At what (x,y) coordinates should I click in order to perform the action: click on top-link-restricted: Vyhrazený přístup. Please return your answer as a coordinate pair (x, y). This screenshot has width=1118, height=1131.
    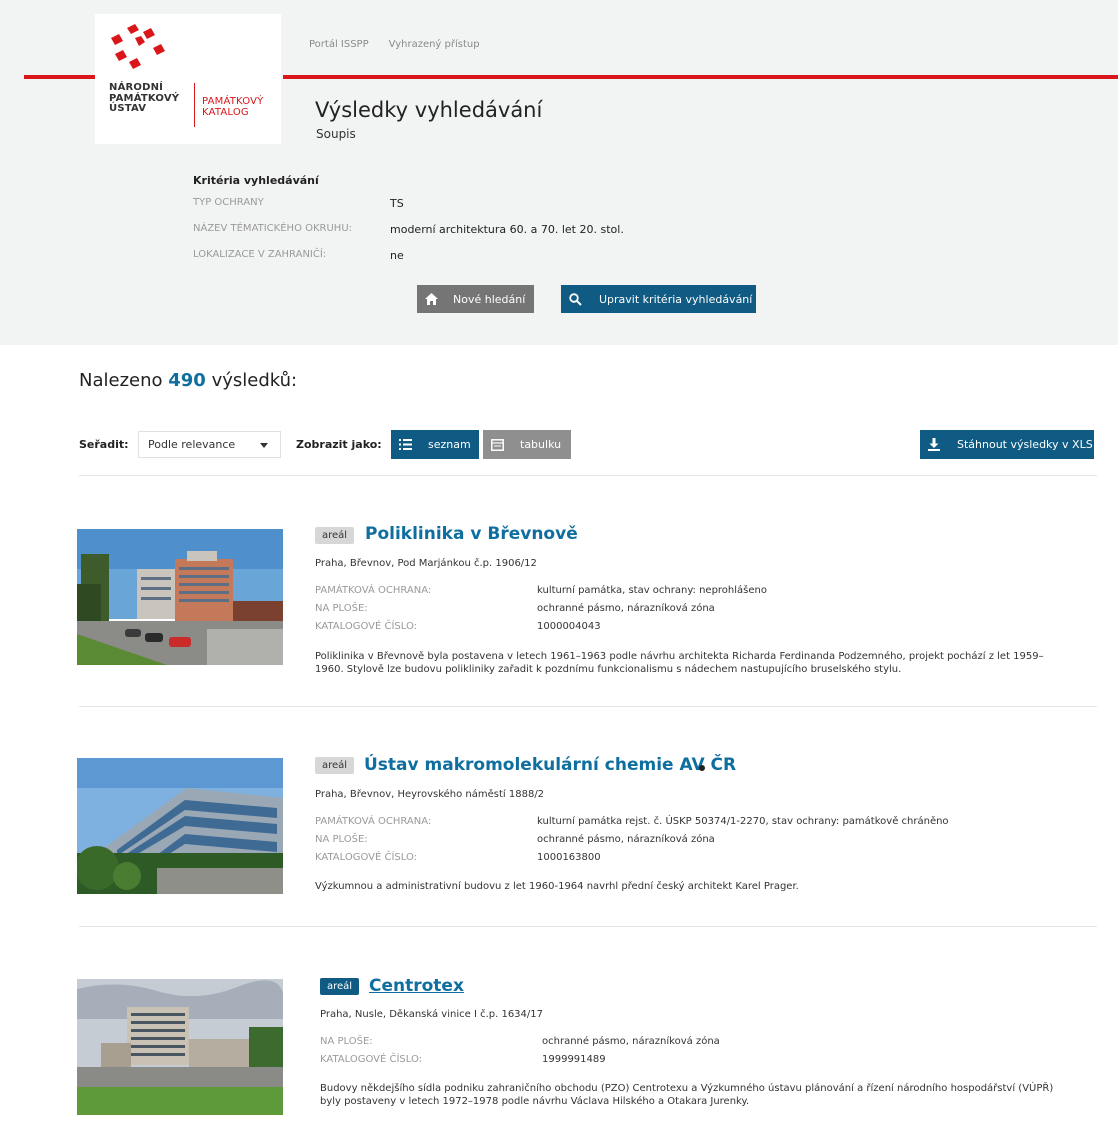
    Looking at the image, I should click on (434, 44).